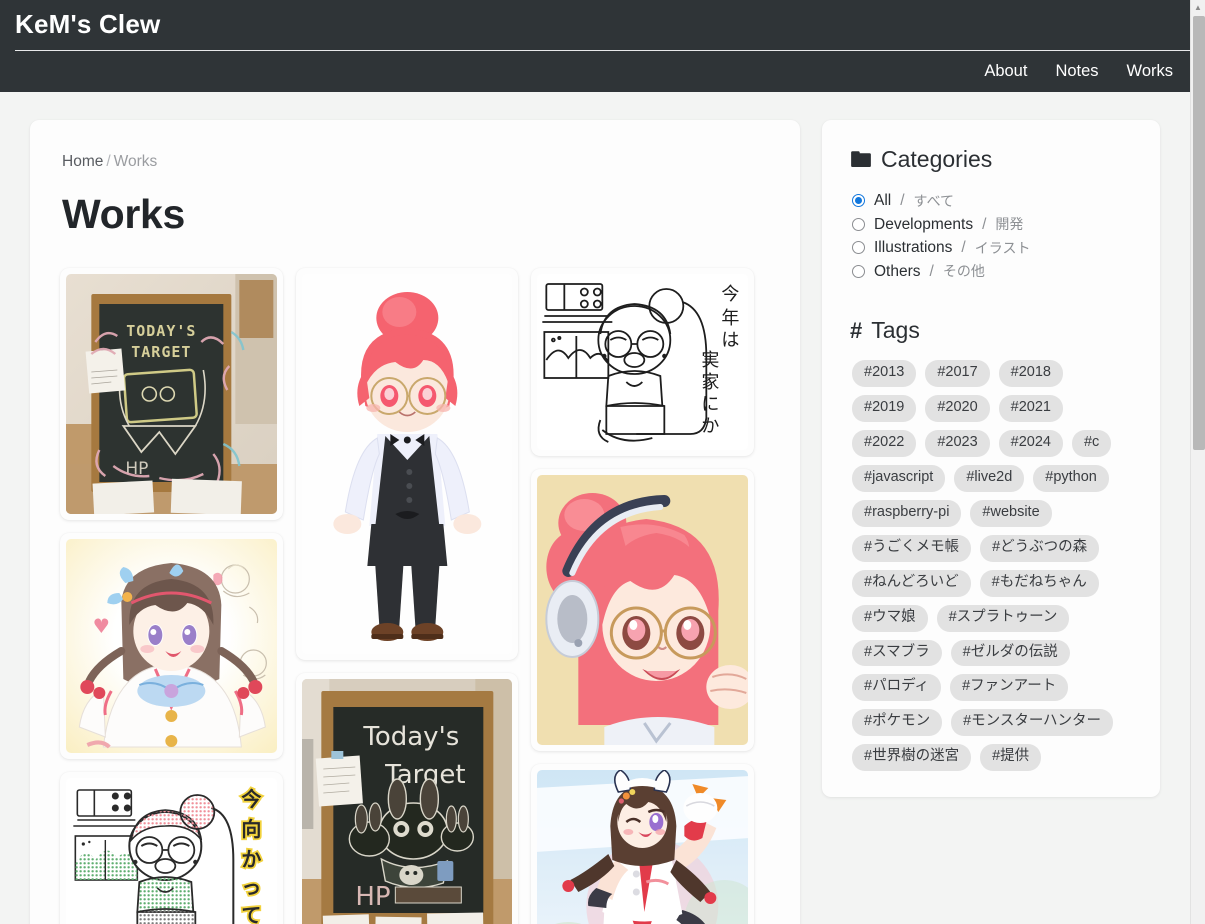 The width and height of the screenshot is (1205, 924). I want to click on manga-screentone-graphic: 今 向 か っ て ま, so click(171, 851).